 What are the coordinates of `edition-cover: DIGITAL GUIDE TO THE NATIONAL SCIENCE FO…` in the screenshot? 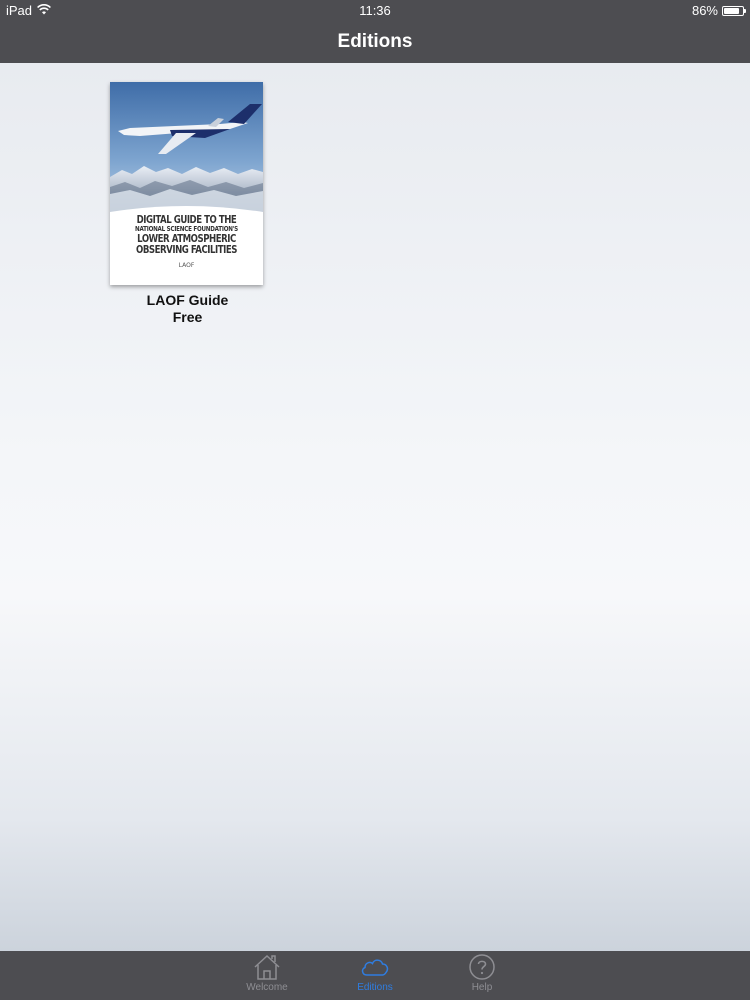 It's located at (186, 183).